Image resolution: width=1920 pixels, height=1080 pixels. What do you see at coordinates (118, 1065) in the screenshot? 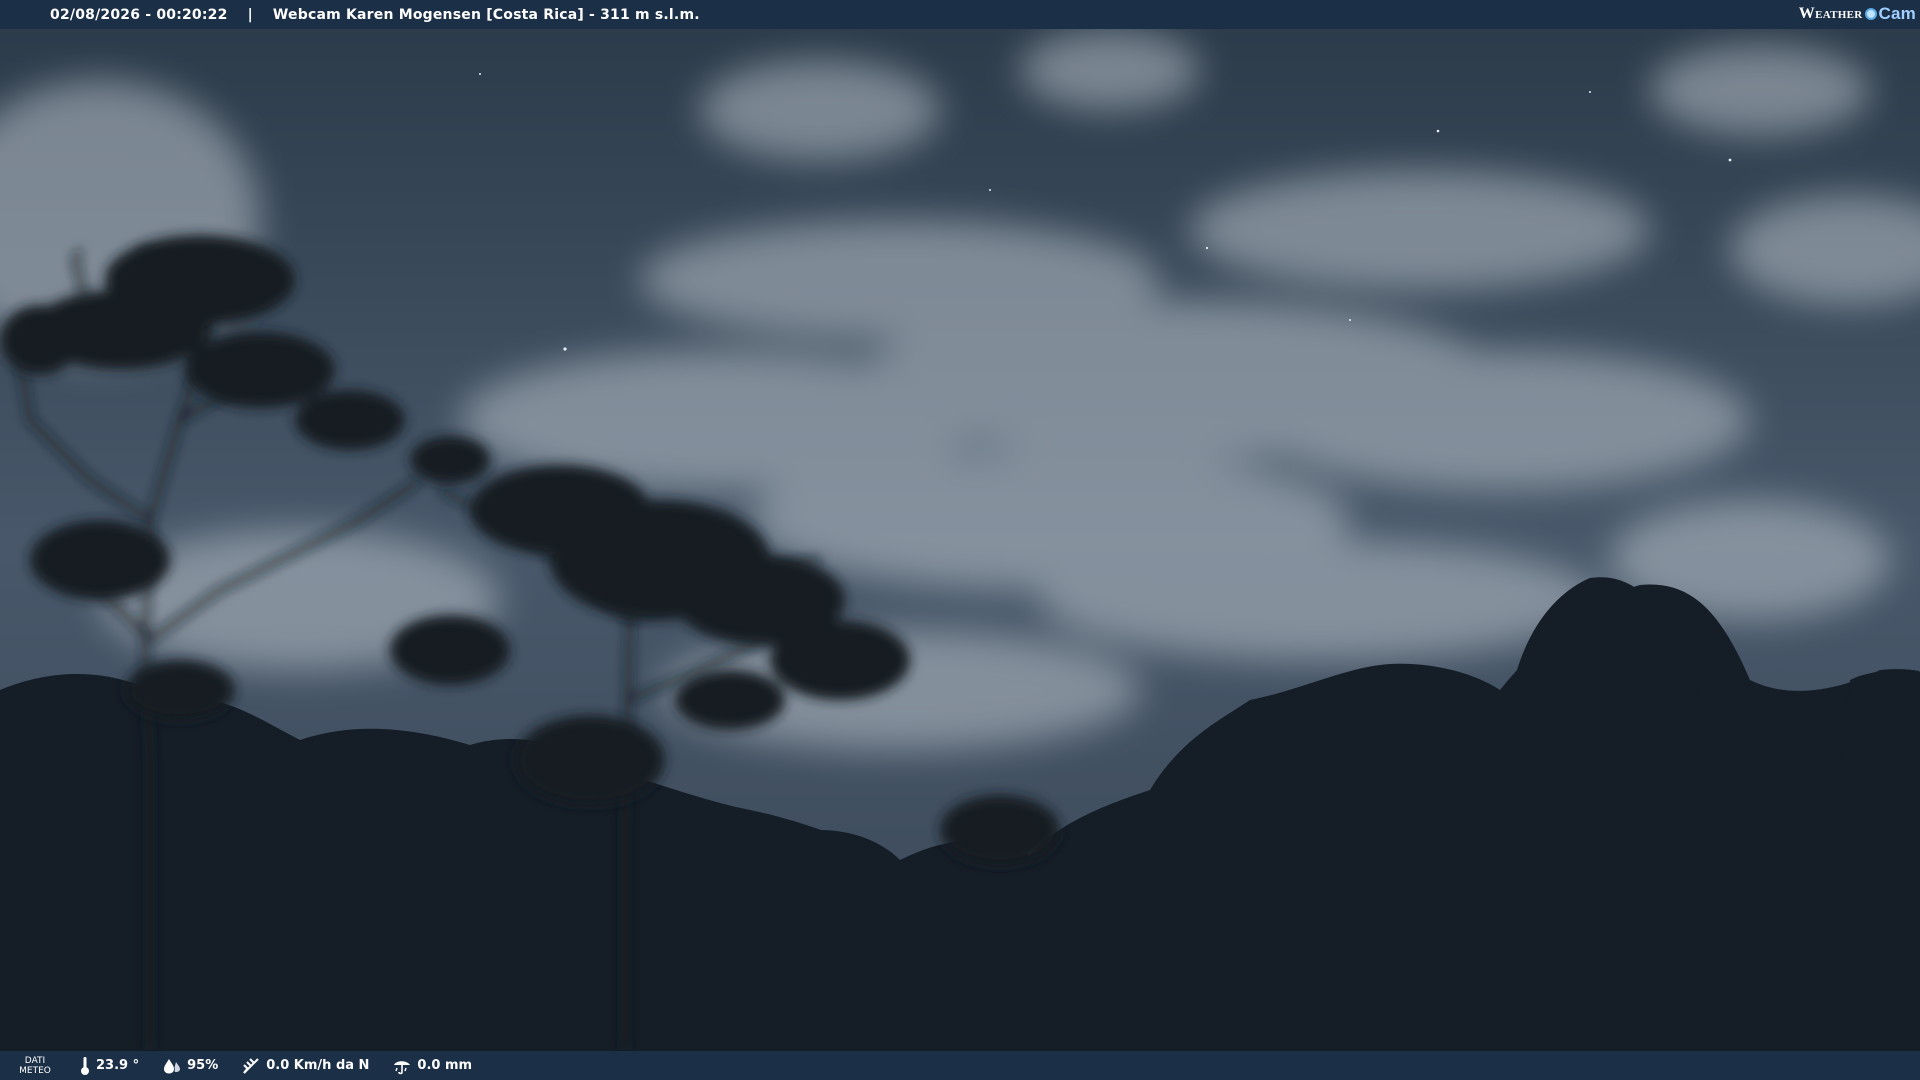
I see `temperature-value: 23.9 °` at bounding box center [118, 1065].